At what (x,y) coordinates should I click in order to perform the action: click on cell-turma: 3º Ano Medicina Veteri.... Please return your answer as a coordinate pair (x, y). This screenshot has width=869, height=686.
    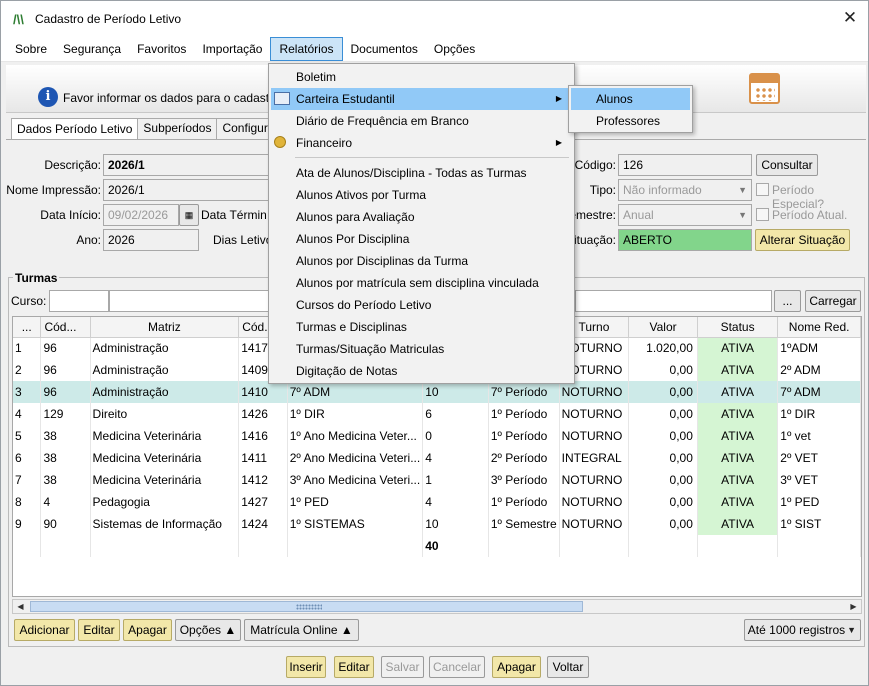
    Looking at the image, I should click on (355, 480).